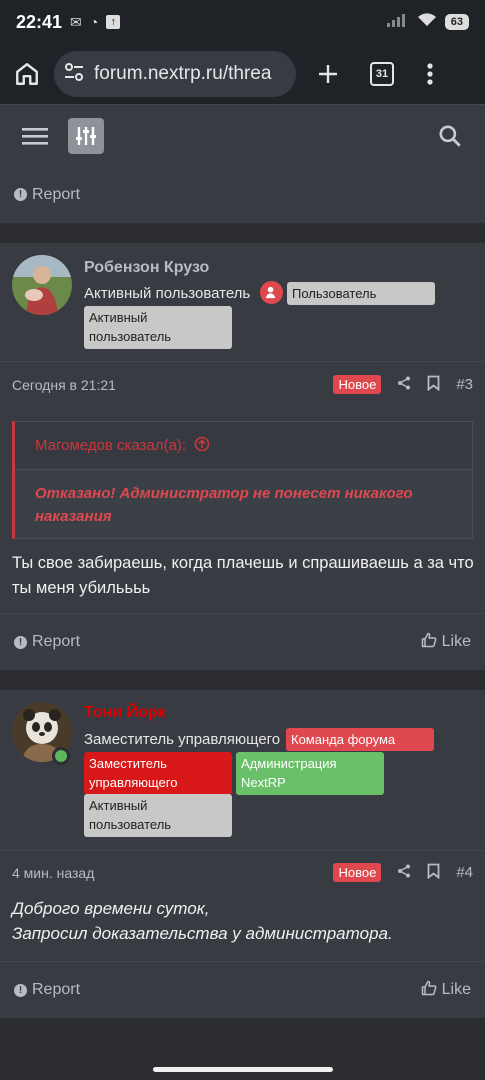 This screenshot has height=1080, width=485. I want to click on battery-indicator: 63, so click(456, 22).